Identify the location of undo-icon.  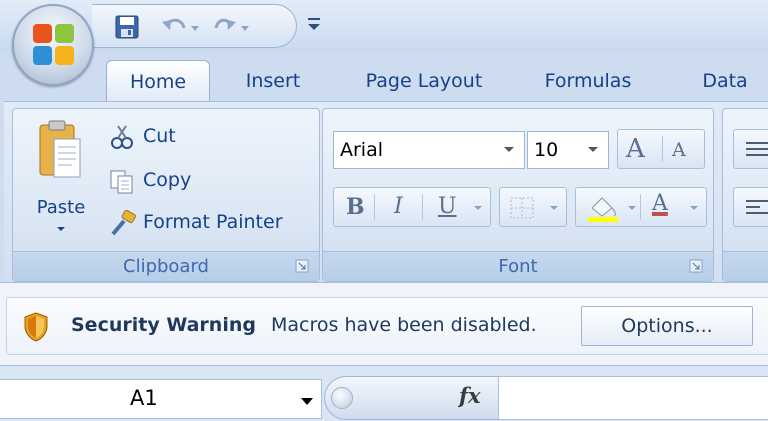
(181, 27).